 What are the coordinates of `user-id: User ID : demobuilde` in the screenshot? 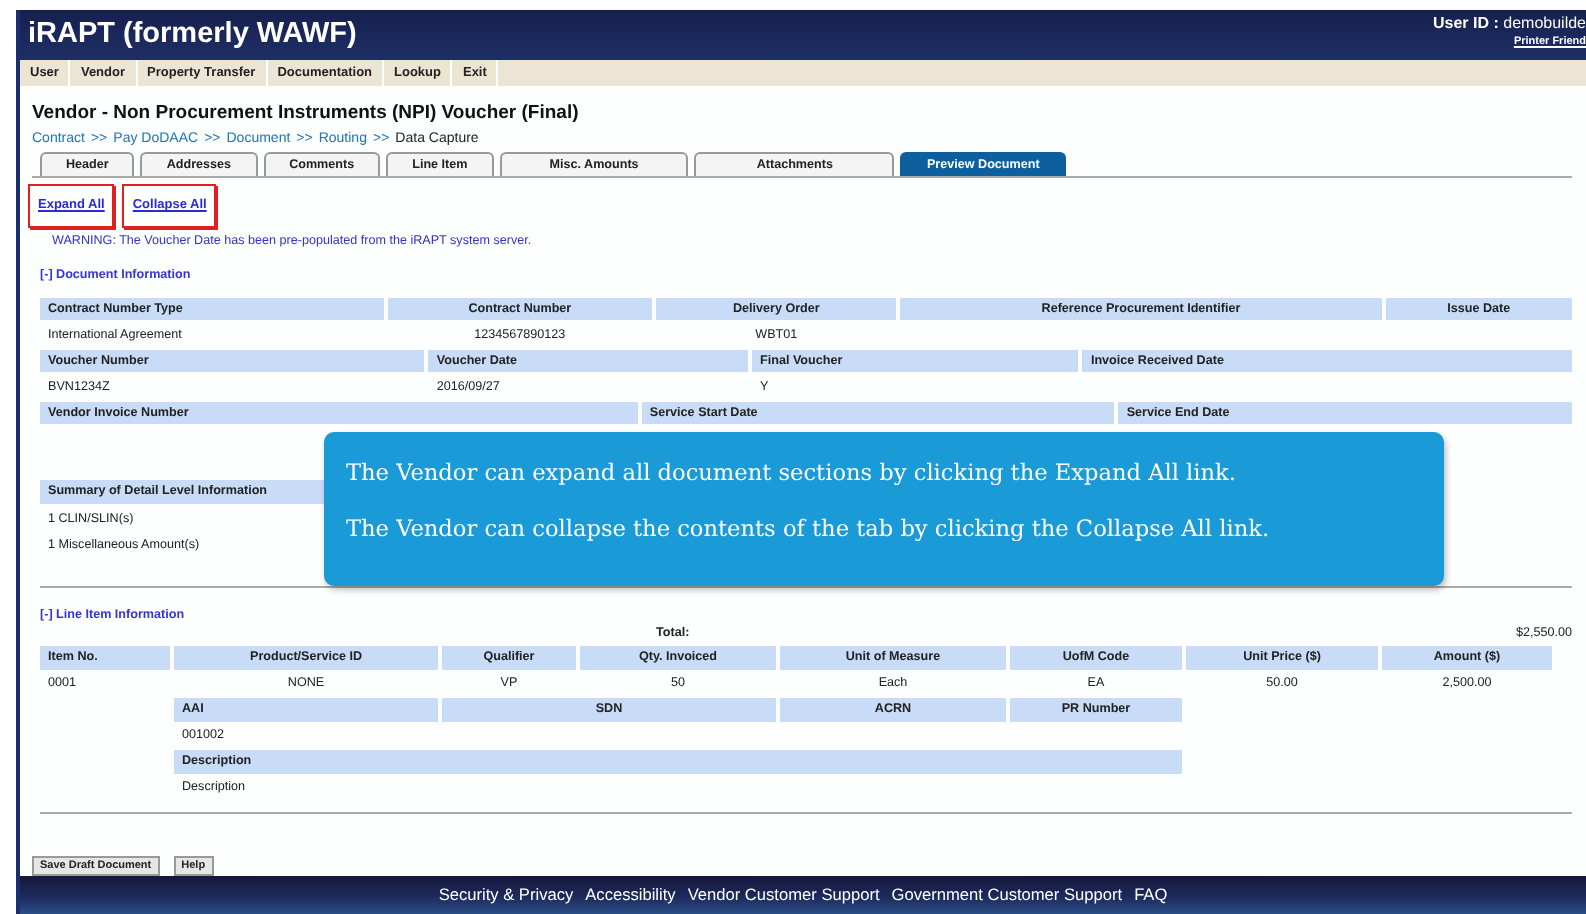 It's located at (1509, 23).